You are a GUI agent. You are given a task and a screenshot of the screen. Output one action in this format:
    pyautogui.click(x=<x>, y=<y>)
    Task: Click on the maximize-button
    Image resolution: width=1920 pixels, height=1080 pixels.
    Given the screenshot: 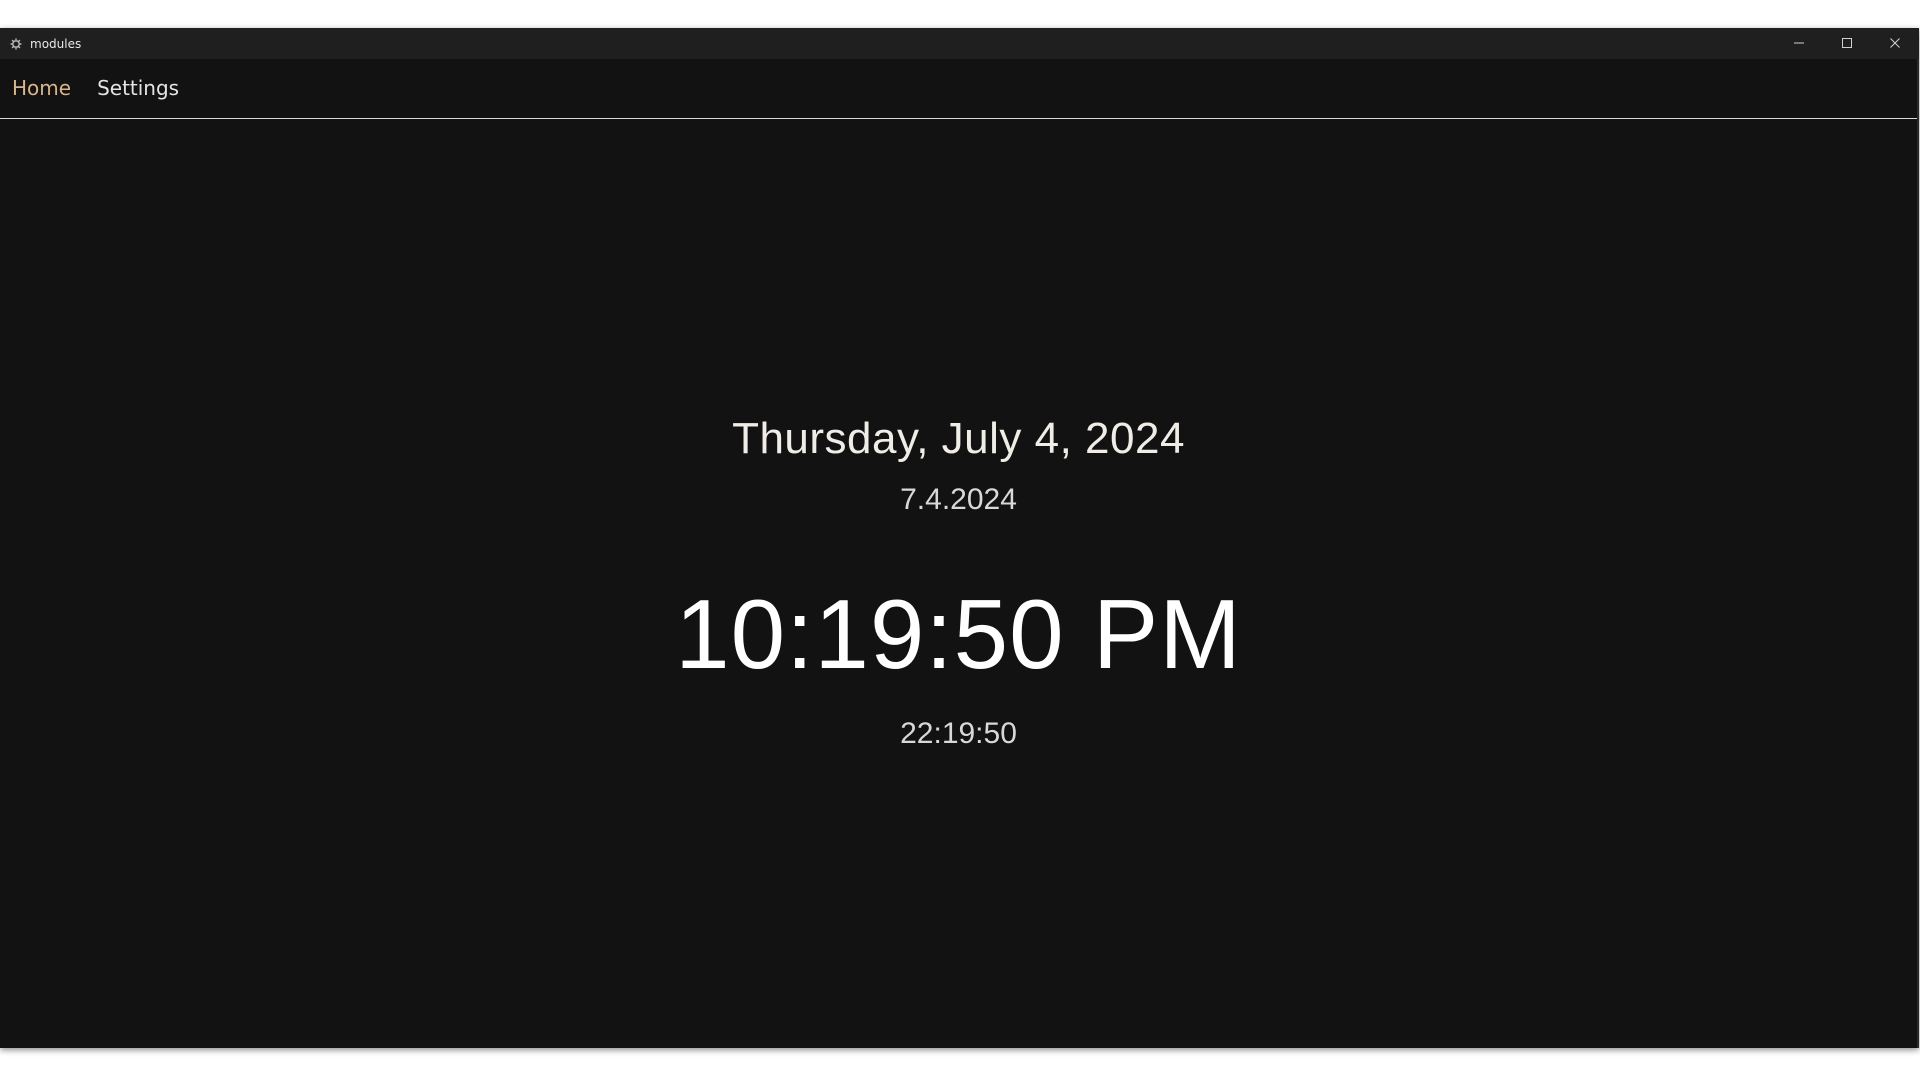 What is the action you would take?
    pyautogui.click(x=1847, y=43)
    